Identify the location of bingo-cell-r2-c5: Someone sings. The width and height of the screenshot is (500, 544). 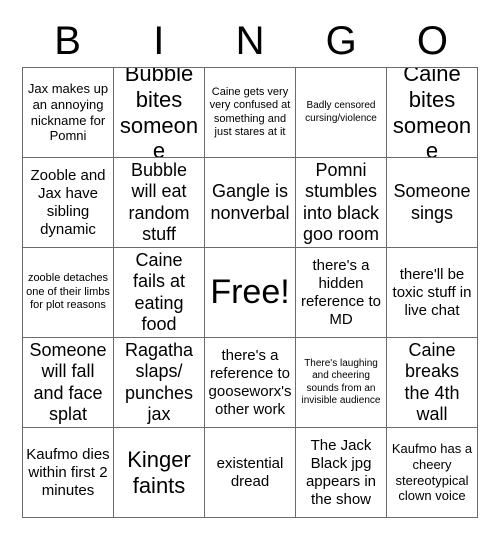
(432, 203).